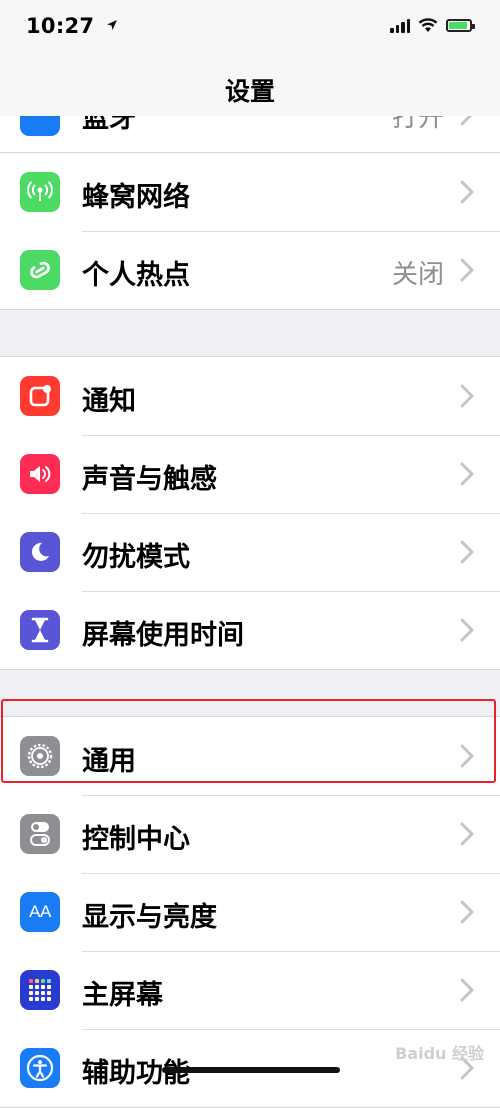 This screenshot has width=500, height=1108. What do you see at coordinates (417, 275) in the screenshot?
I see `row-value: 关闭` at bounding box center [417, 275].